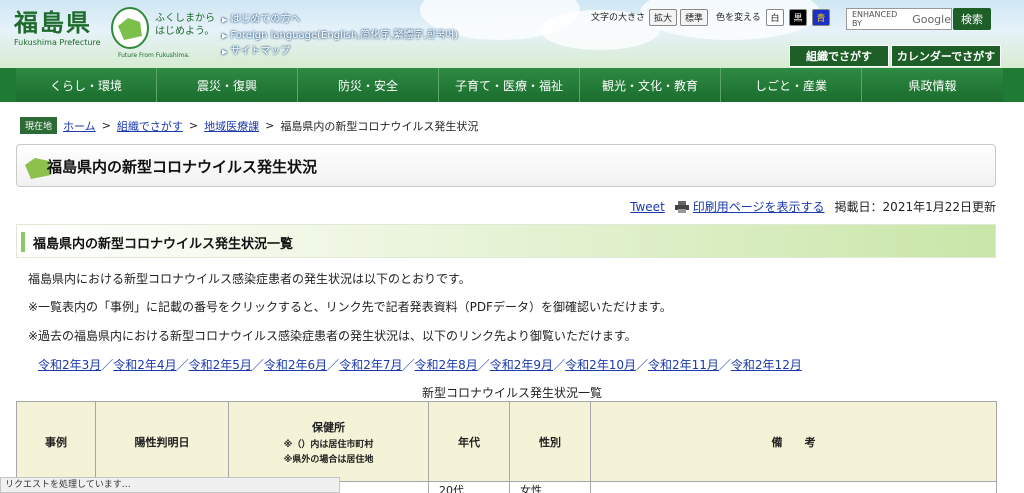  I want to click on font-size-label: 文字の大きさ, so click(618, 18).